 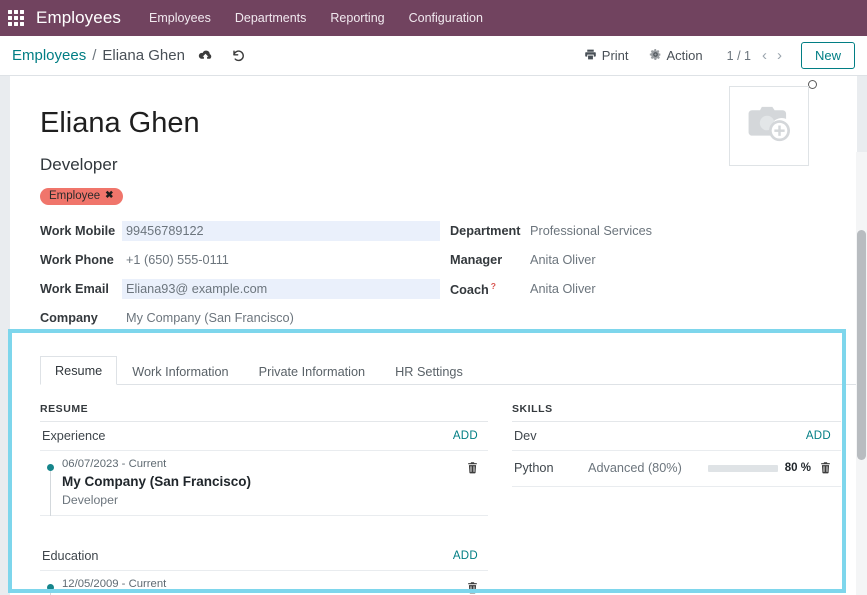 What do you see at coordinates (714, 55) in the screenshot?
I see `control-panel-right: Print Action 1 / 1 ‹ › New` at bounding box center [714, 55].